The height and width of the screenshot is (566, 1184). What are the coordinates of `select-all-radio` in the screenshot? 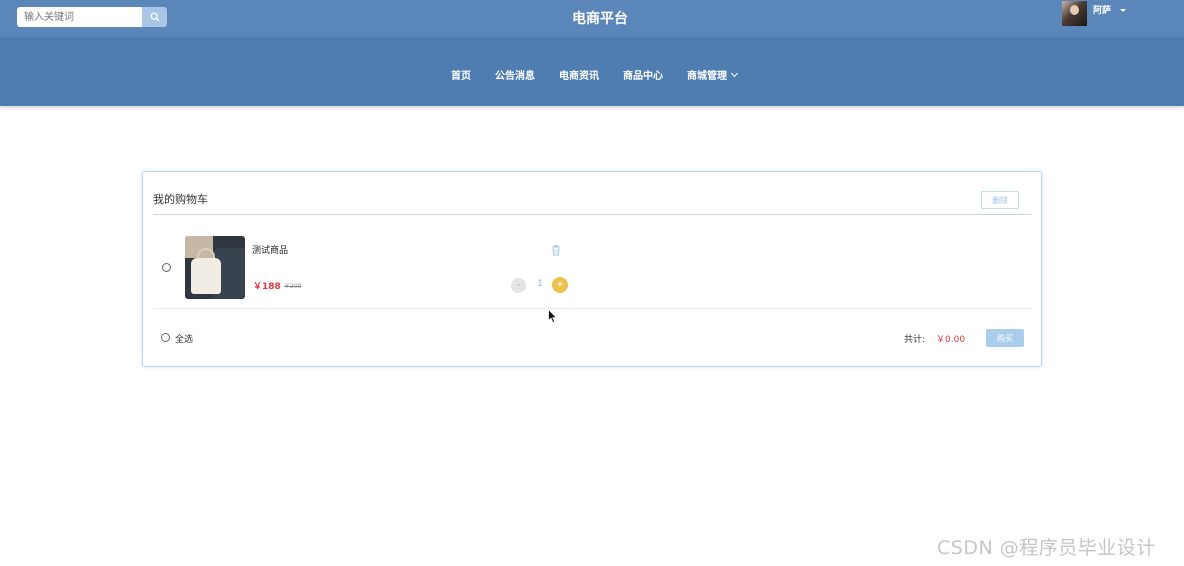 It's located at (165, 337).